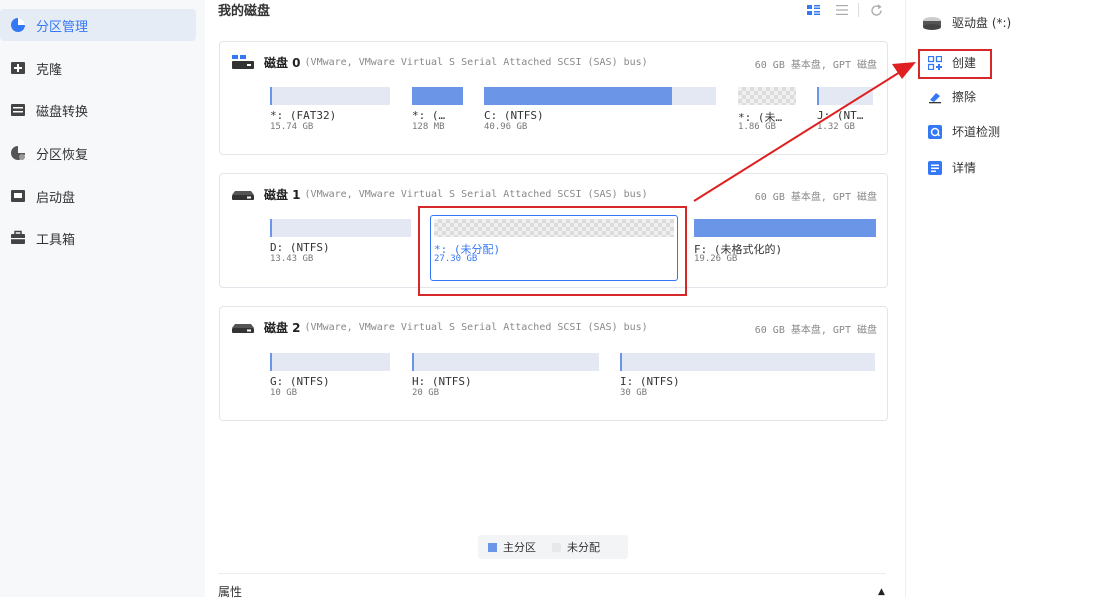 This screenshot has height=600, width=1096. Describe the element at coordinates (601, 112) in the screenshot. I see `partition-block: C: (NTFS) 40.96 GB` at that location.